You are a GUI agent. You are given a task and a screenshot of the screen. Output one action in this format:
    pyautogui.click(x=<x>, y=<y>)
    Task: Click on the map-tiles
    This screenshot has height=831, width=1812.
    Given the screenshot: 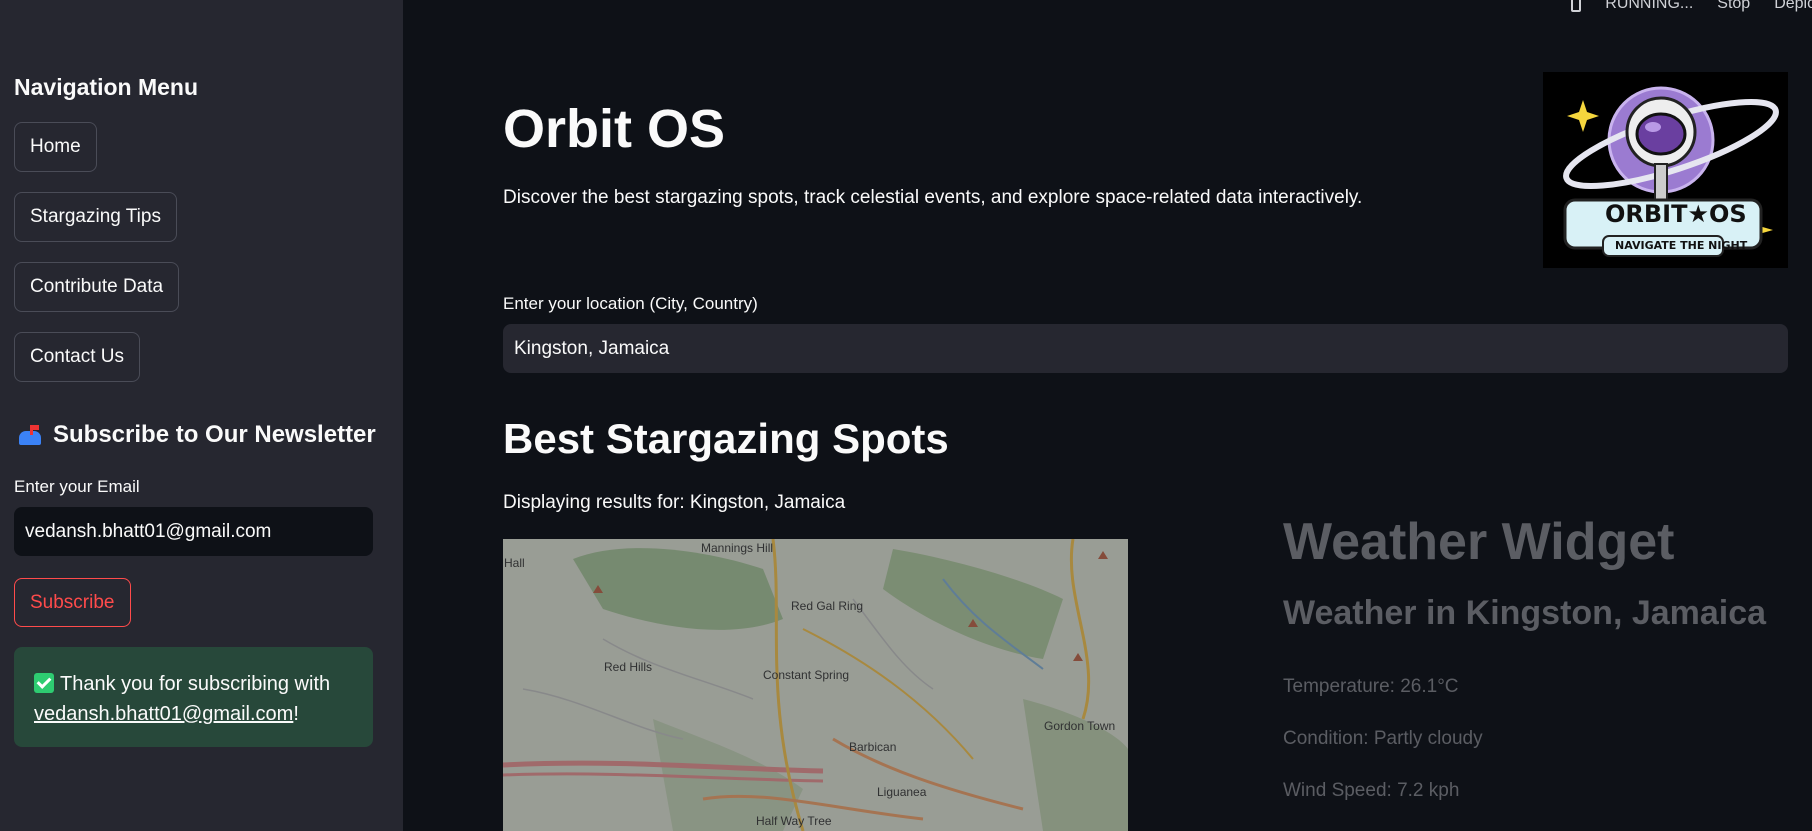 What is the action you would take?
    pyautogui.click(x=815, y=685)
    